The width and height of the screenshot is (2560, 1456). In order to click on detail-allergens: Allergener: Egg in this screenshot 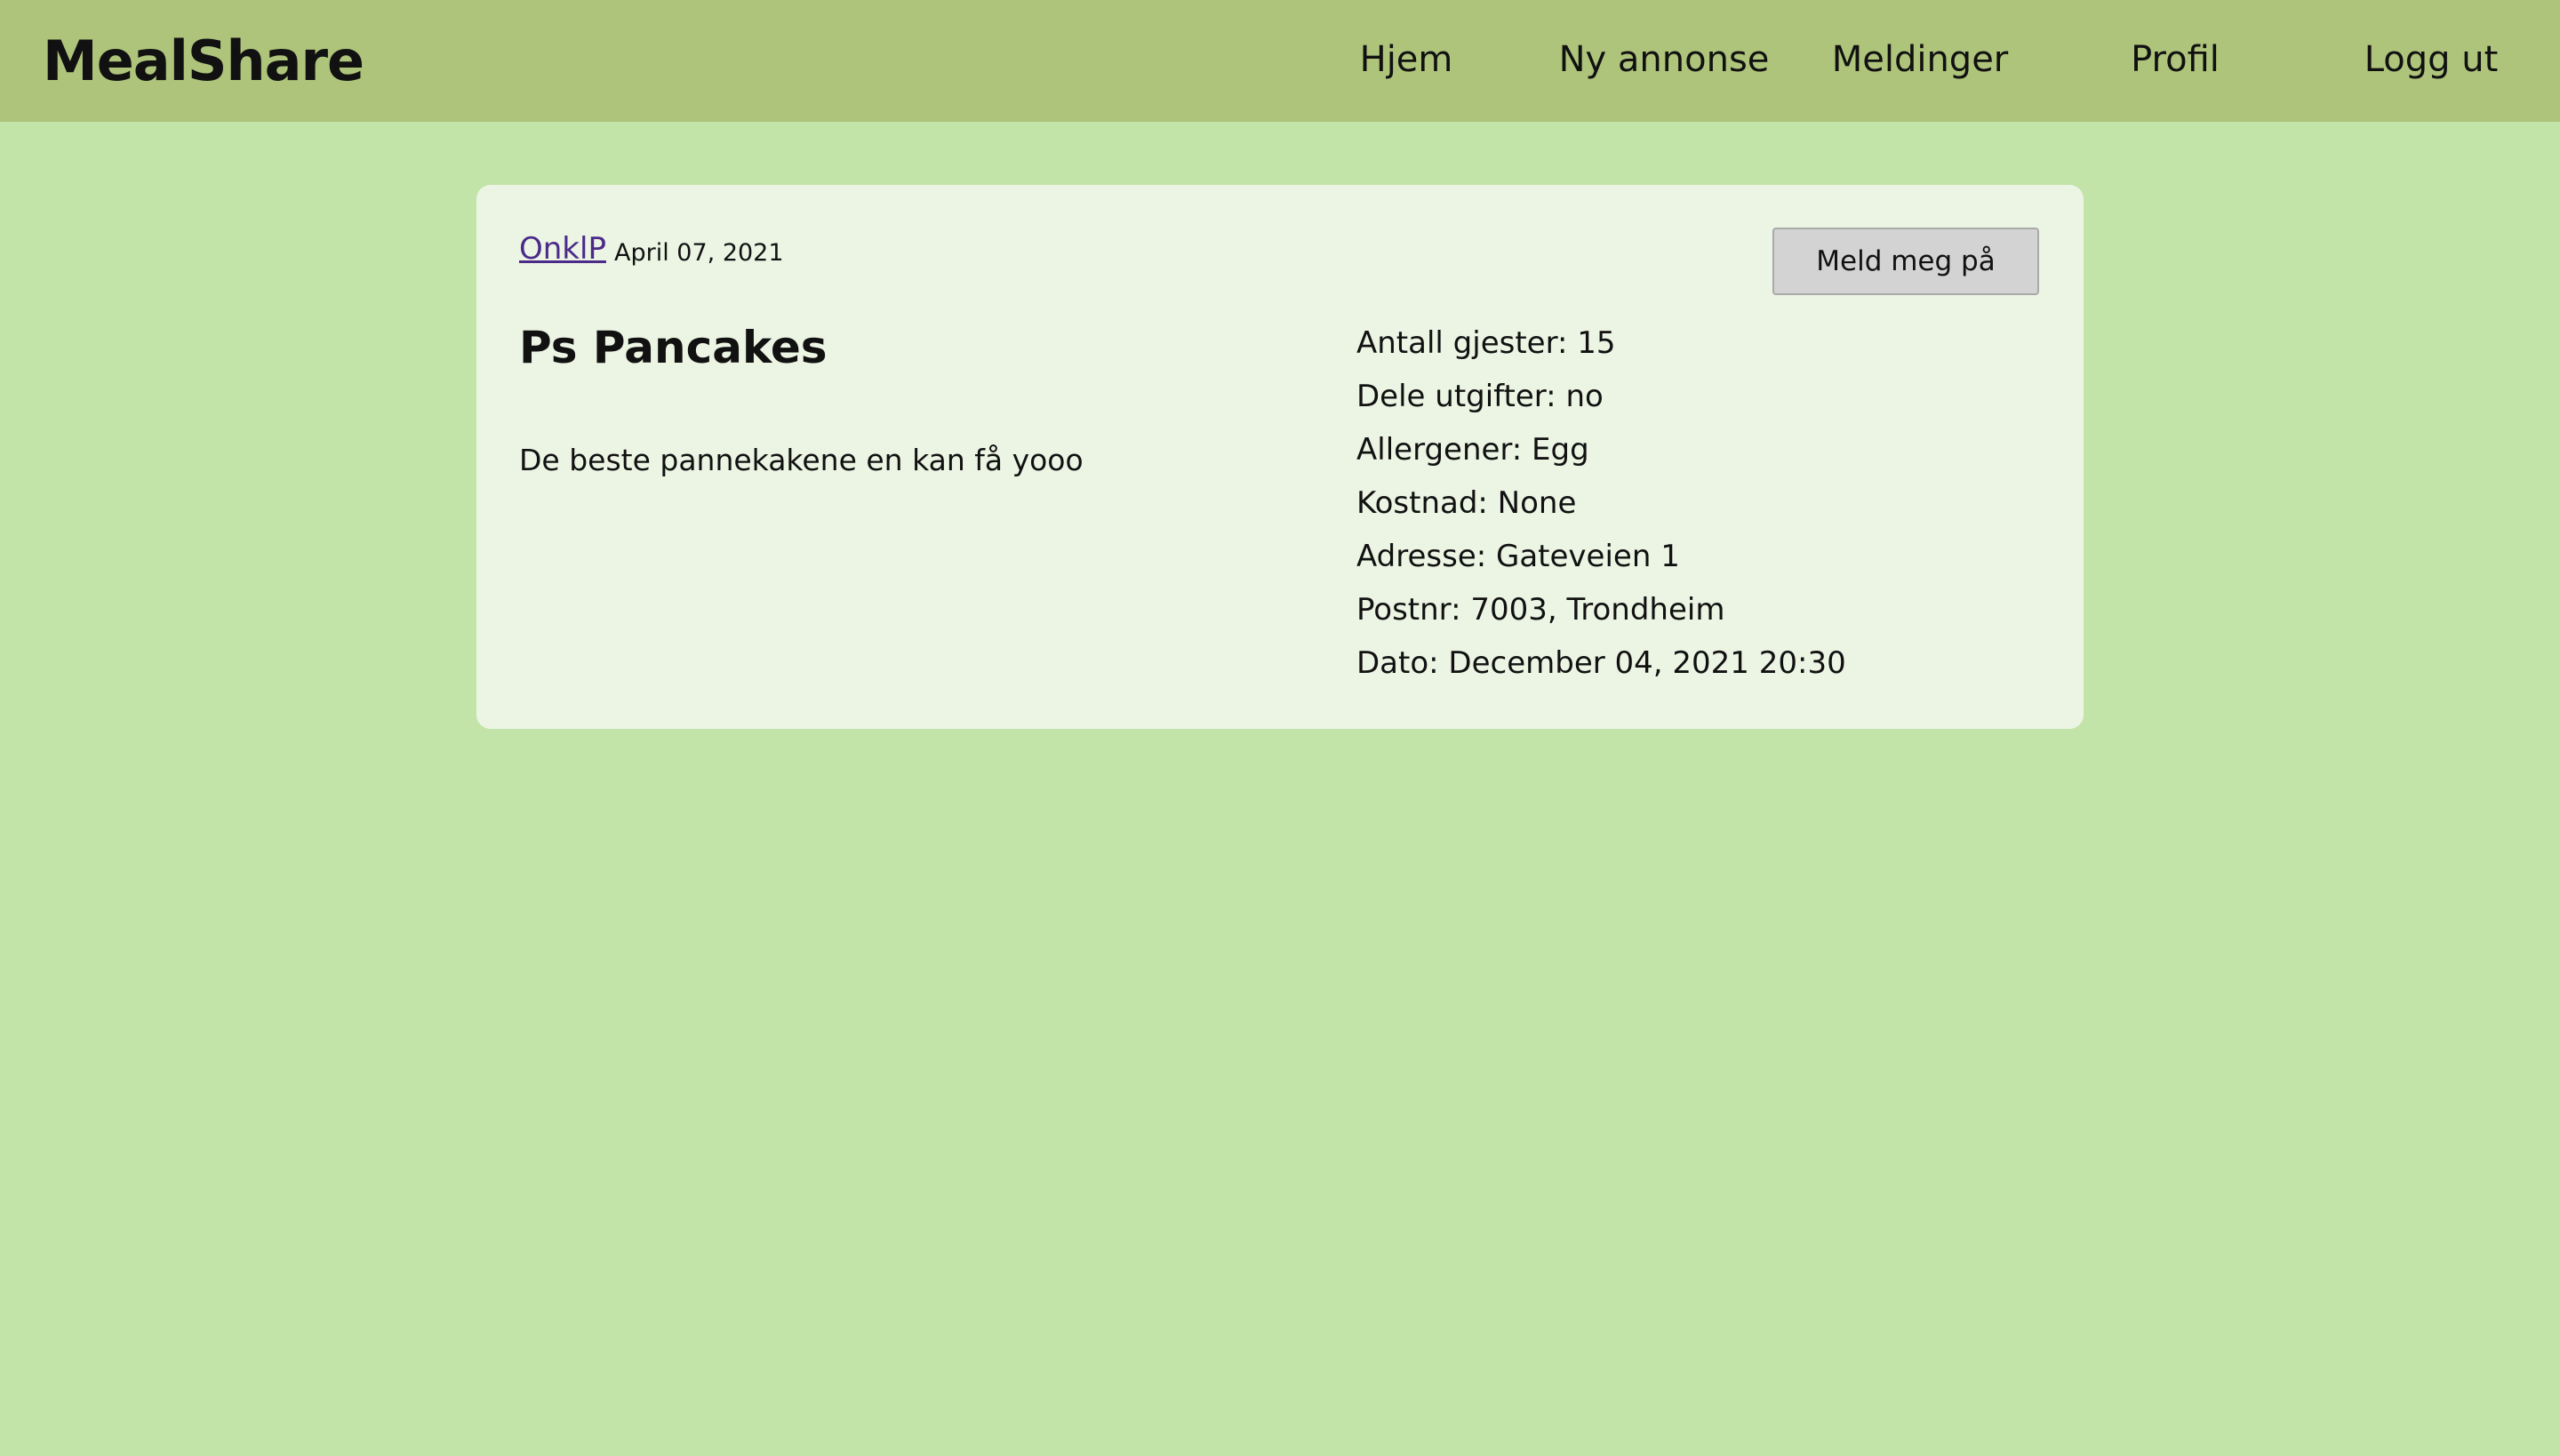, I will do `click(1472, 450)`.